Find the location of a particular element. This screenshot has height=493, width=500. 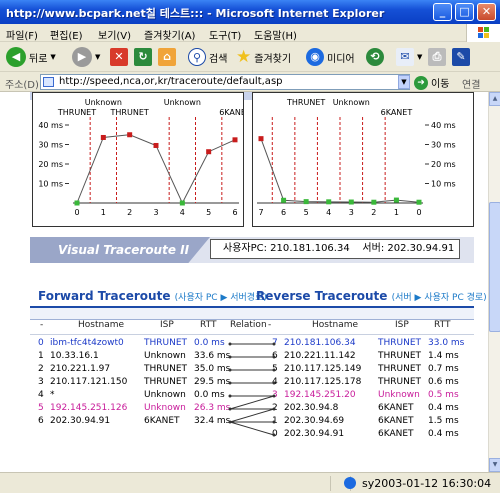

internet-zone-icon is located at coordinates (350, 483).